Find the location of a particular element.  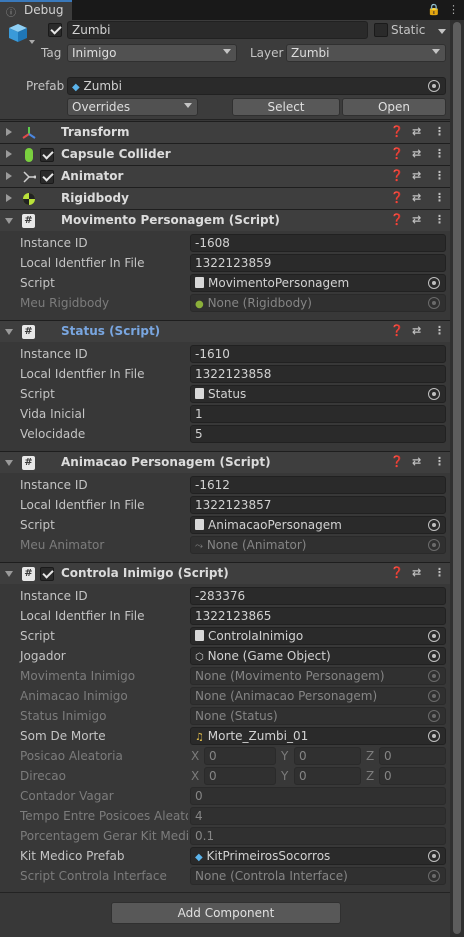

script-field: MovimentoPersonagem is located at coordinates (318, 283).